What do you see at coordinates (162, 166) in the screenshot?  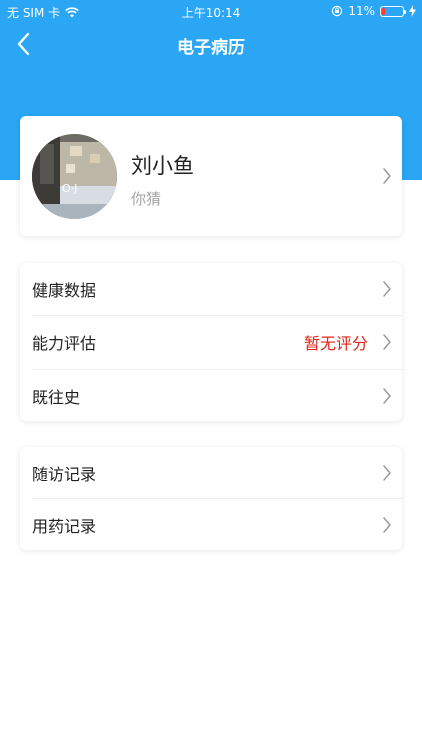 I see `profile-name: 刘小鱼` at bounding box center [162, 166].